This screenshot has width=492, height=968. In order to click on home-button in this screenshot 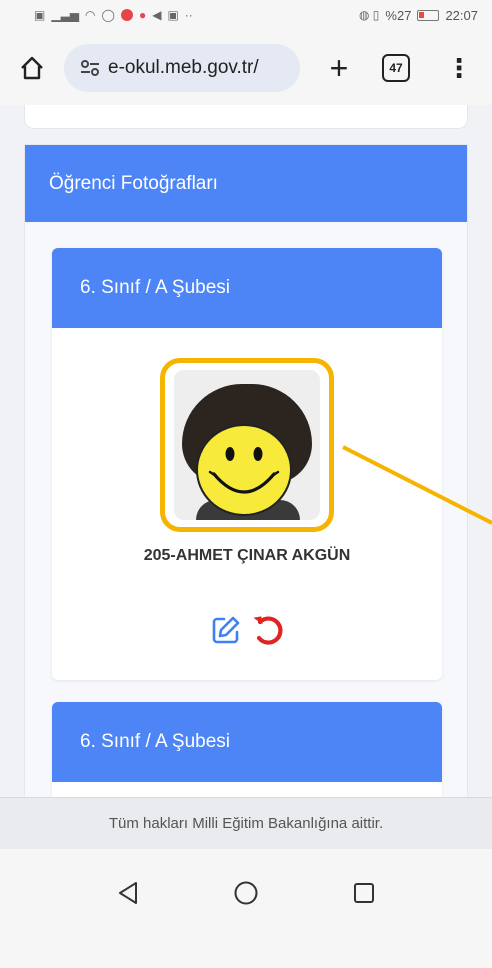, I will do `click(32, 68)`.